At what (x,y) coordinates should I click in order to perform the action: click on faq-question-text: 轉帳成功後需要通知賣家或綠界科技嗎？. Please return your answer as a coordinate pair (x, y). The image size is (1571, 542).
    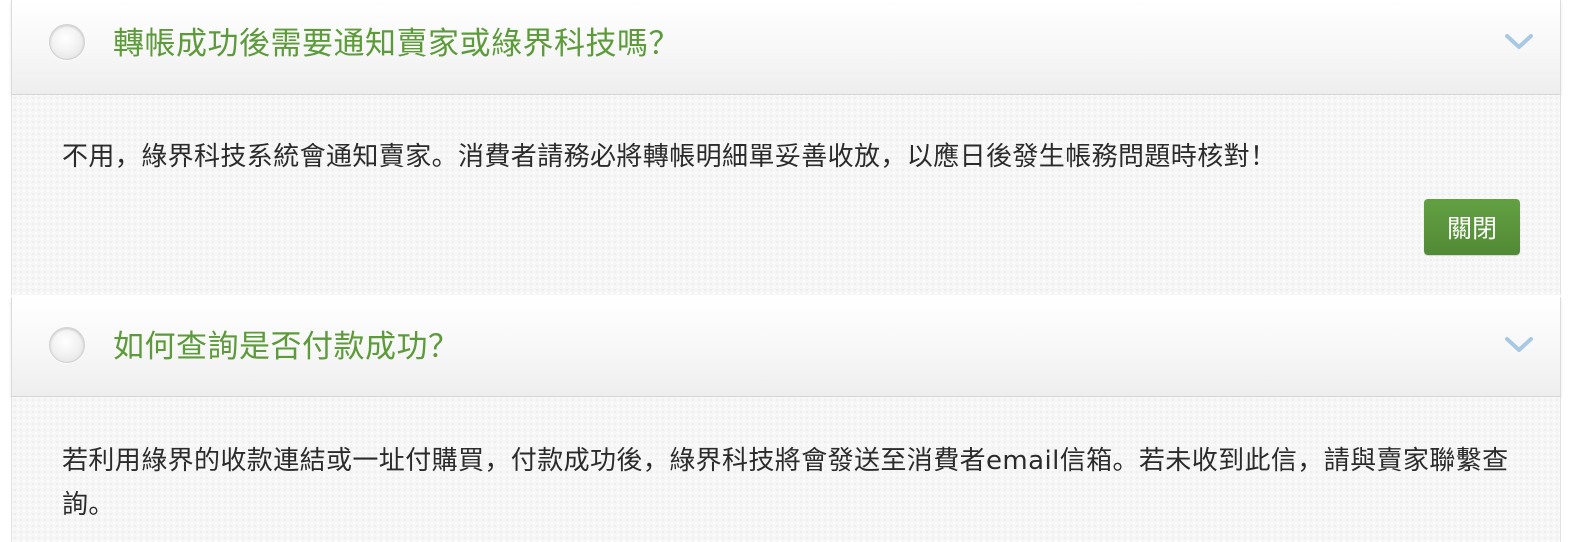
    Looking at the image, I should click on (396, 44).